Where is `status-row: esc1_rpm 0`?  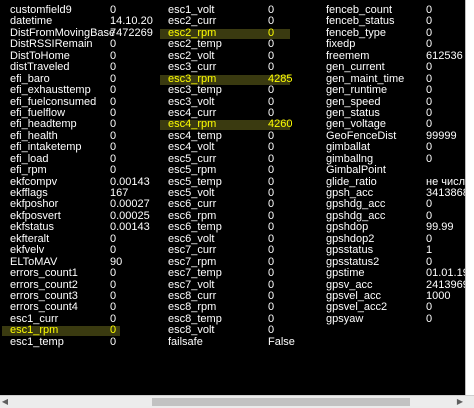 status-row: esc1_rpm 0 is located at coordinates (79, 330).